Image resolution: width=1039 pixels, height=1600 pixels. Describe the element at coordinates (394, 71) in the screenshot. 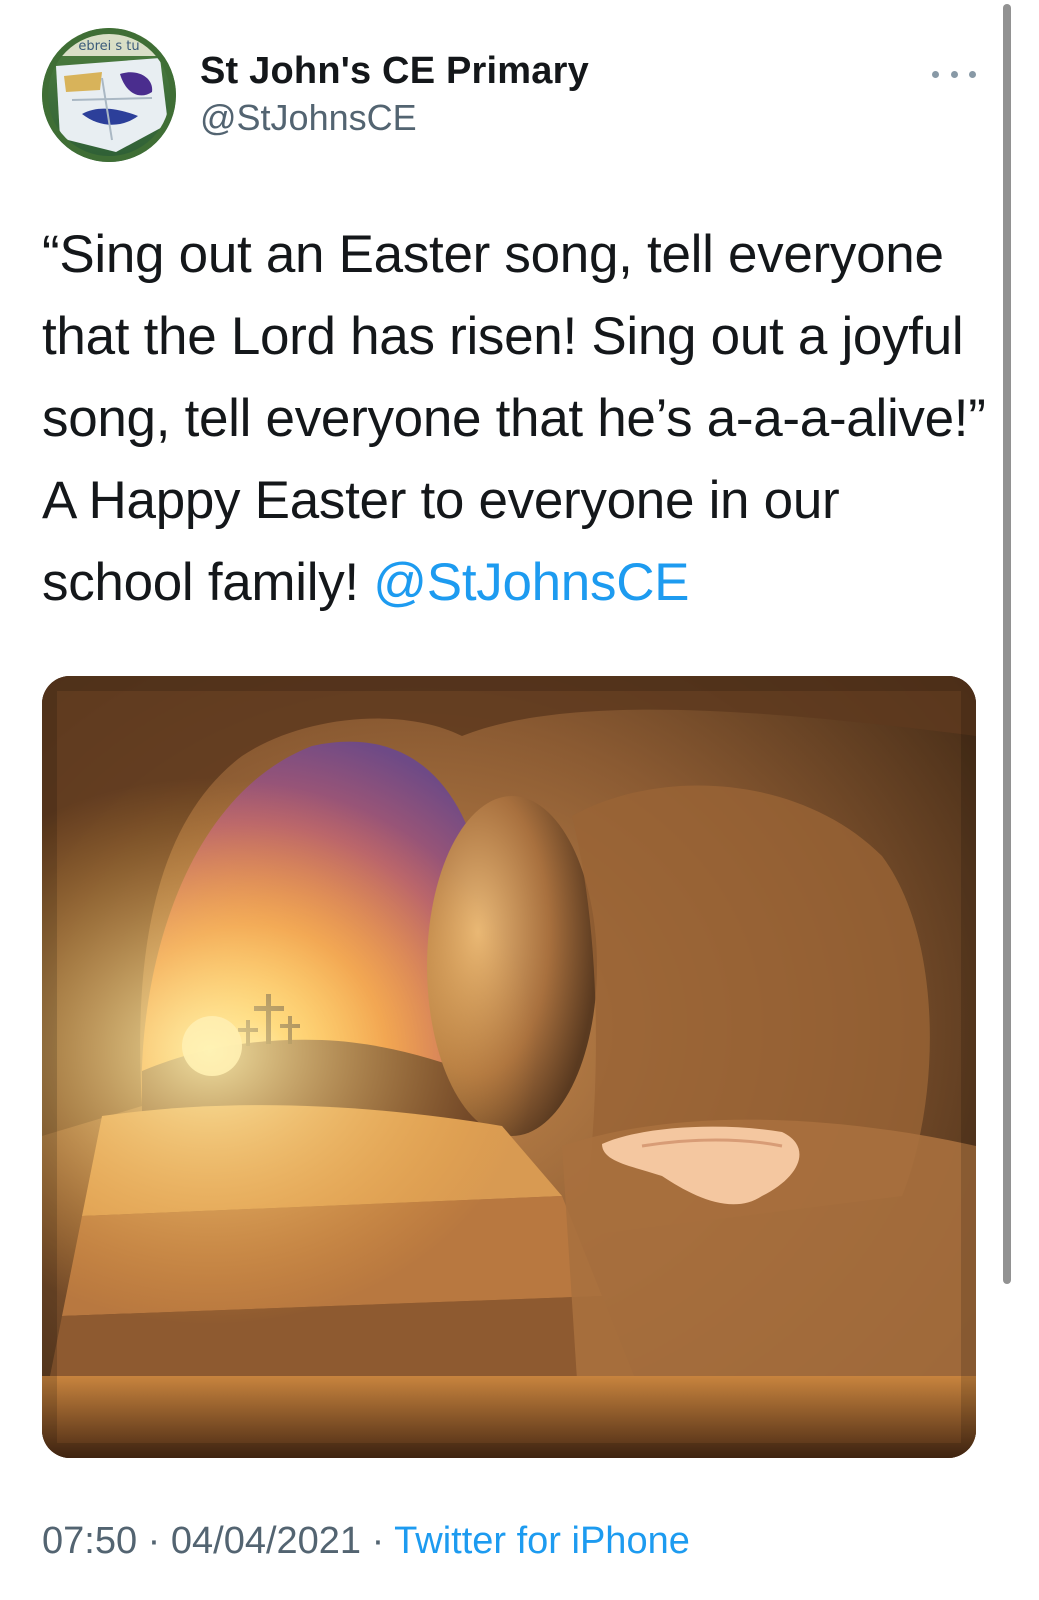

I see `display-name: St John's CE Primary` at that location.